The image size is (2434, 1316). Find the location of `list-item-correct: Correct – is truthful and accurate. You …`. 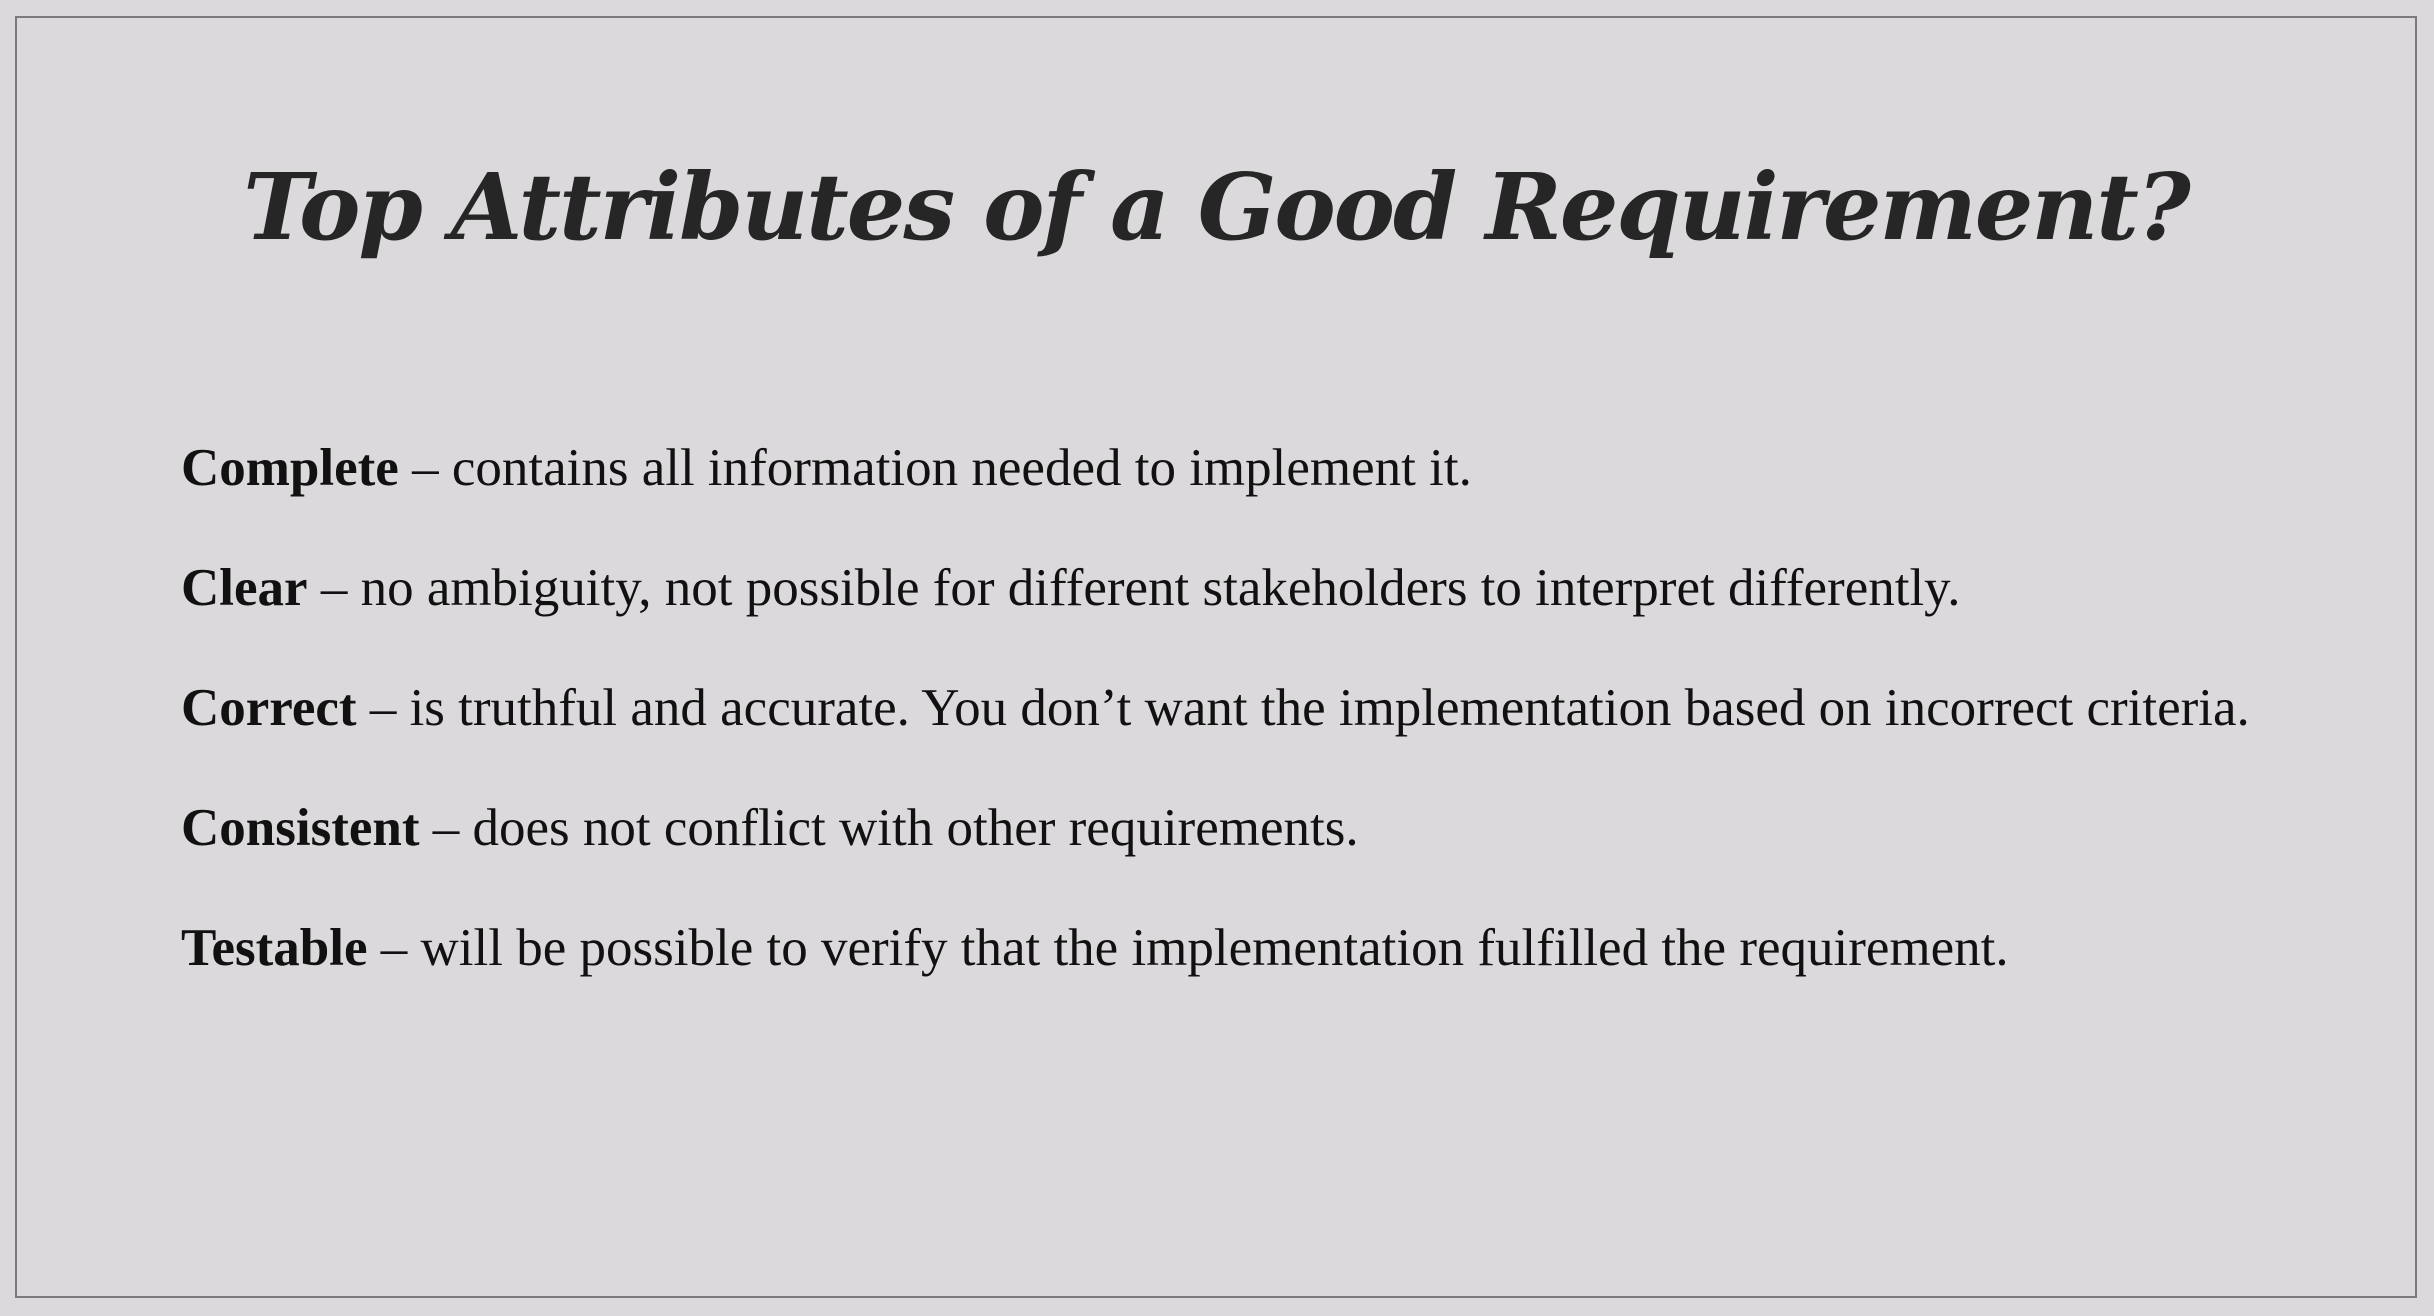

list-item-correct: Correct – is truthful and accurate. You … is located at coordinates (1256, 708).